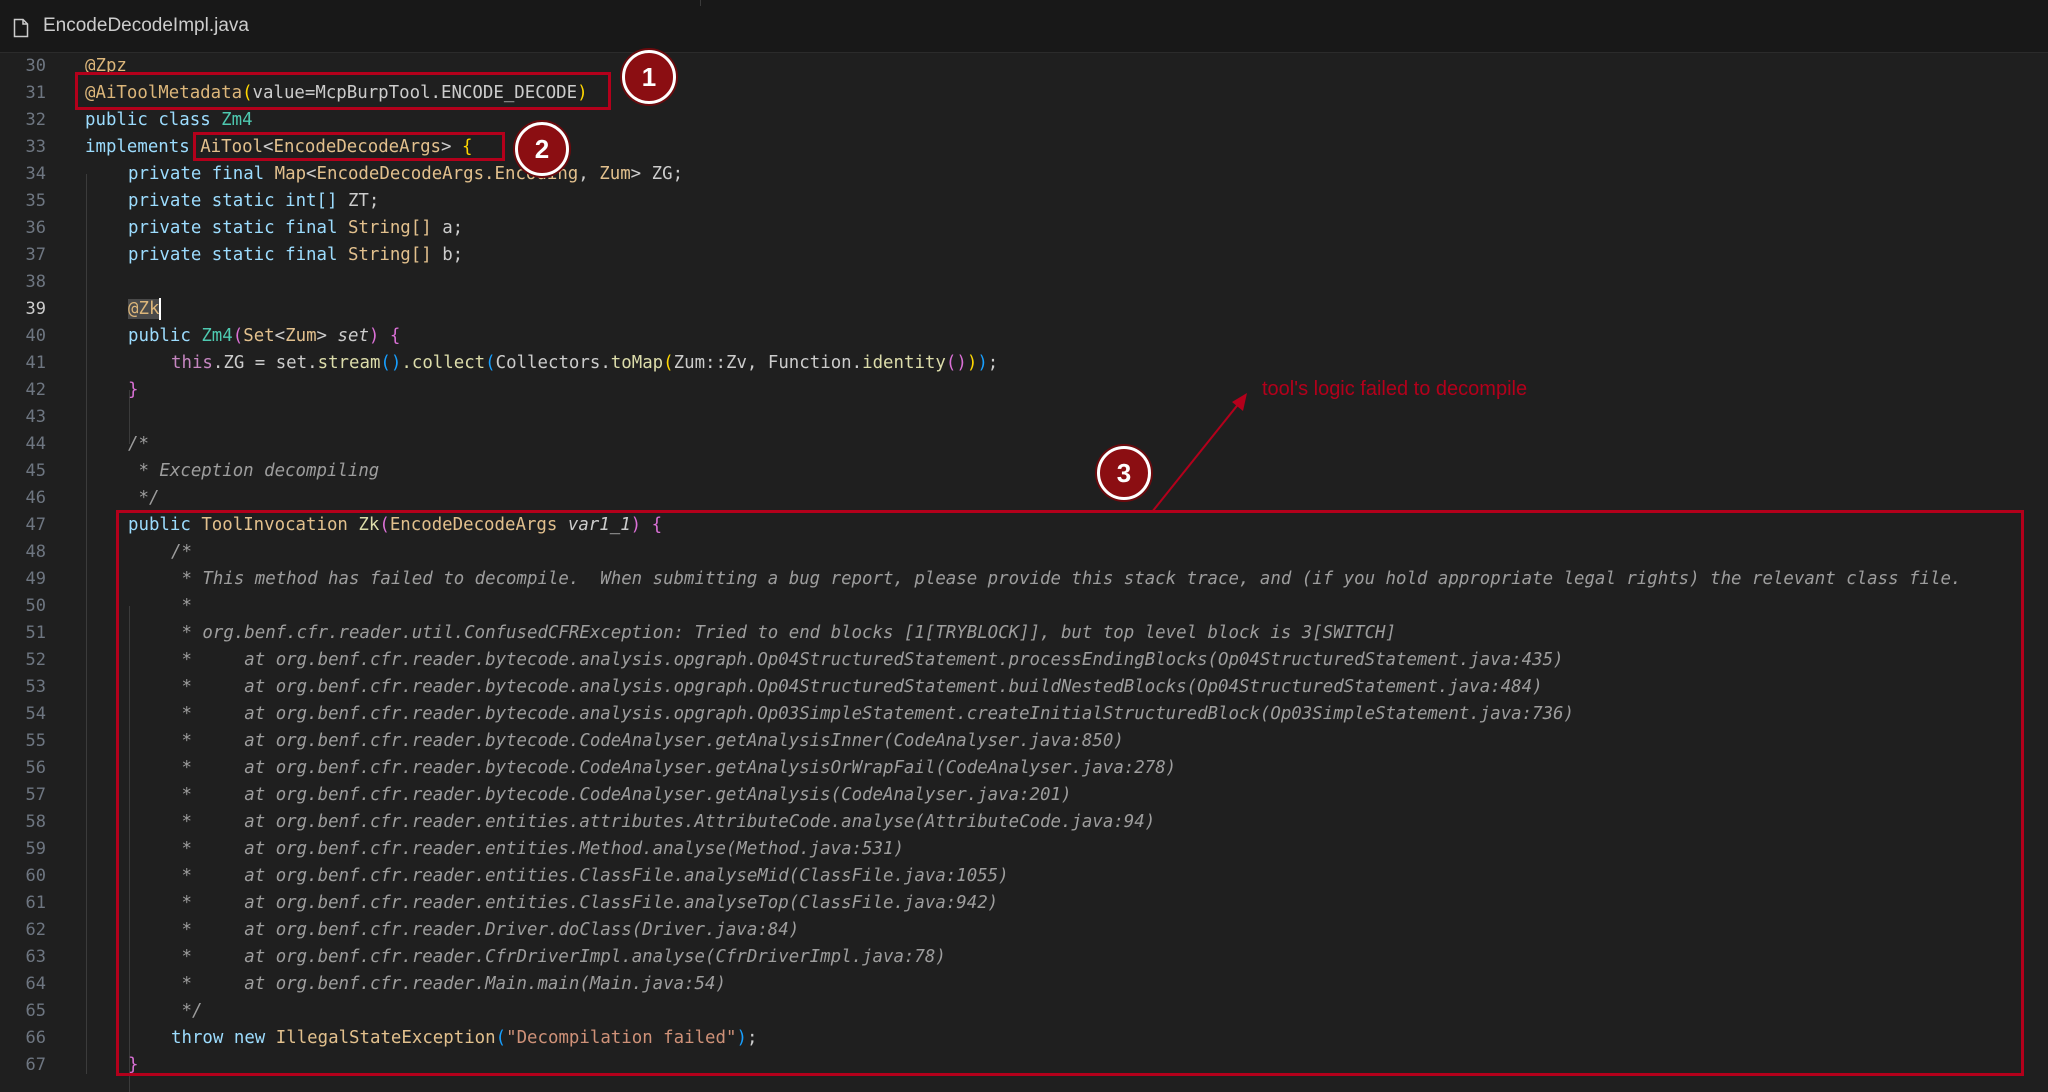 The width and height of the screenshot is (2048, 1092). Describe the element at coordinates (144, 498) in the screenshot. I see `code-line-46: */` at that location.